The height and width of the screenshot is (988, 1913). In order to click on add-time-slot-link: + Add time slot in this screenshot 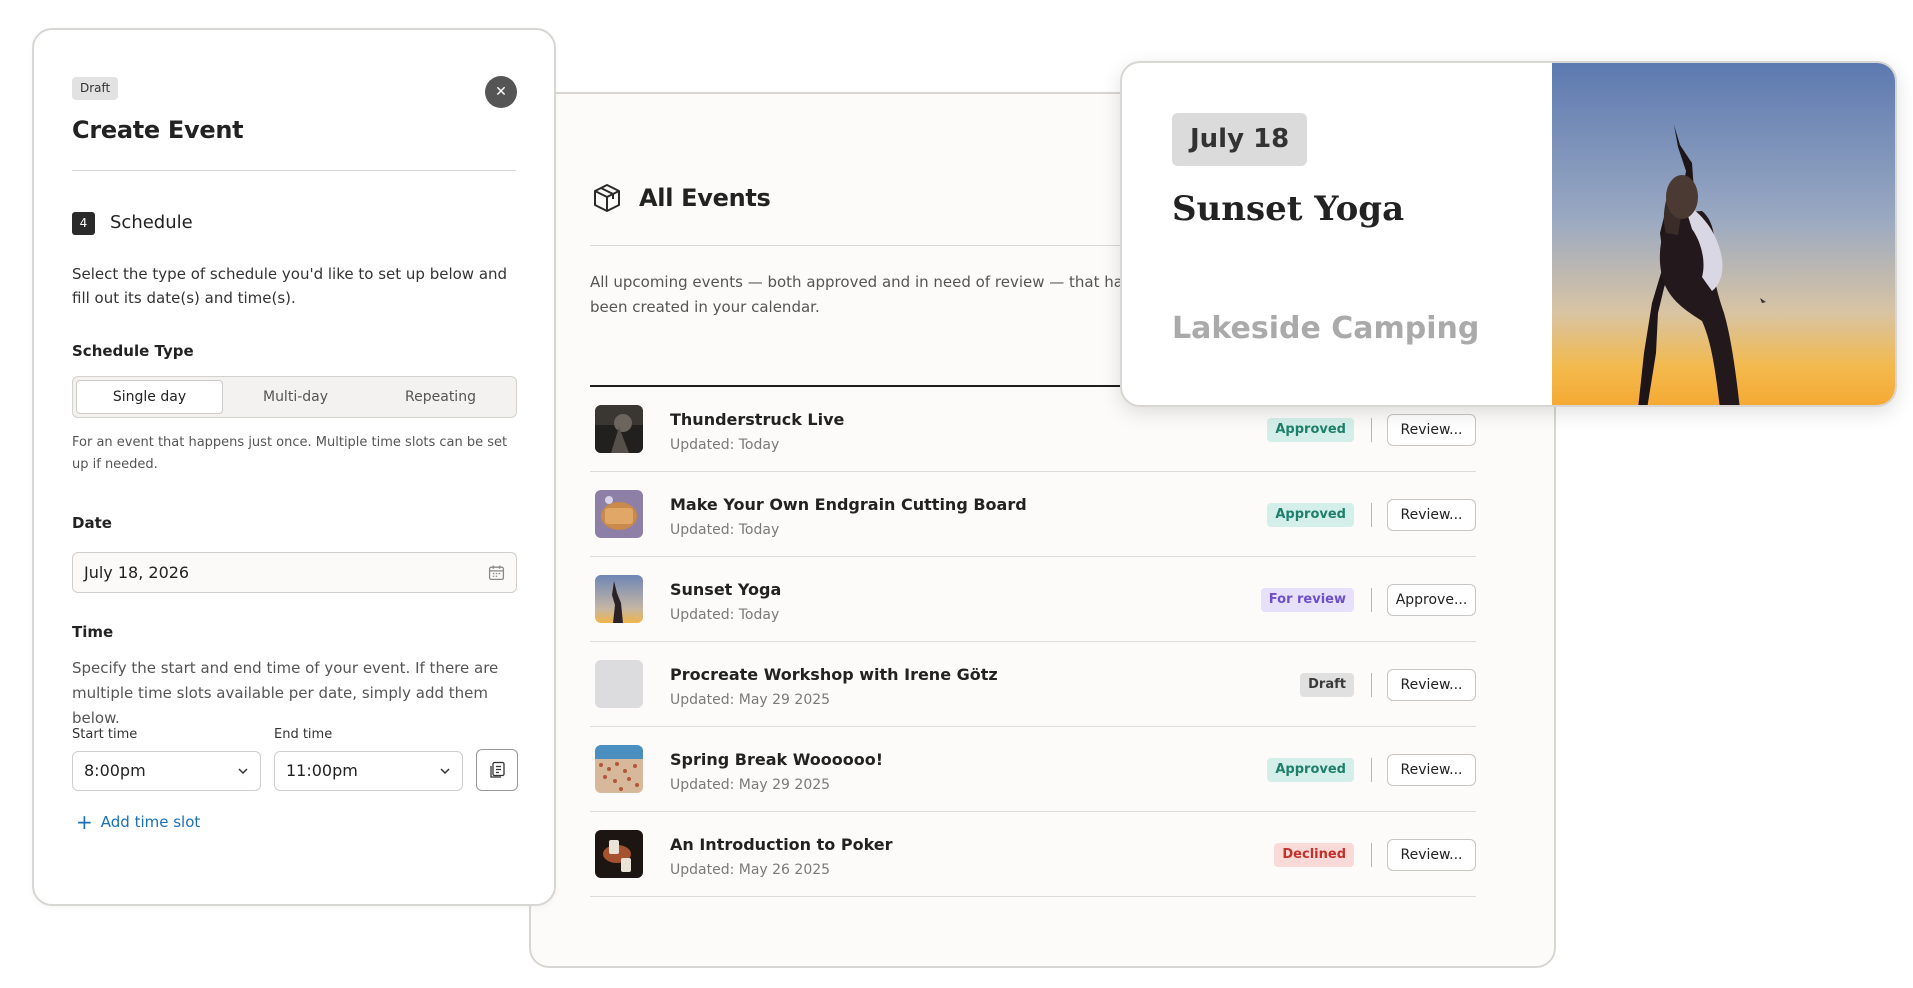, I will do `click(138, 822)`.